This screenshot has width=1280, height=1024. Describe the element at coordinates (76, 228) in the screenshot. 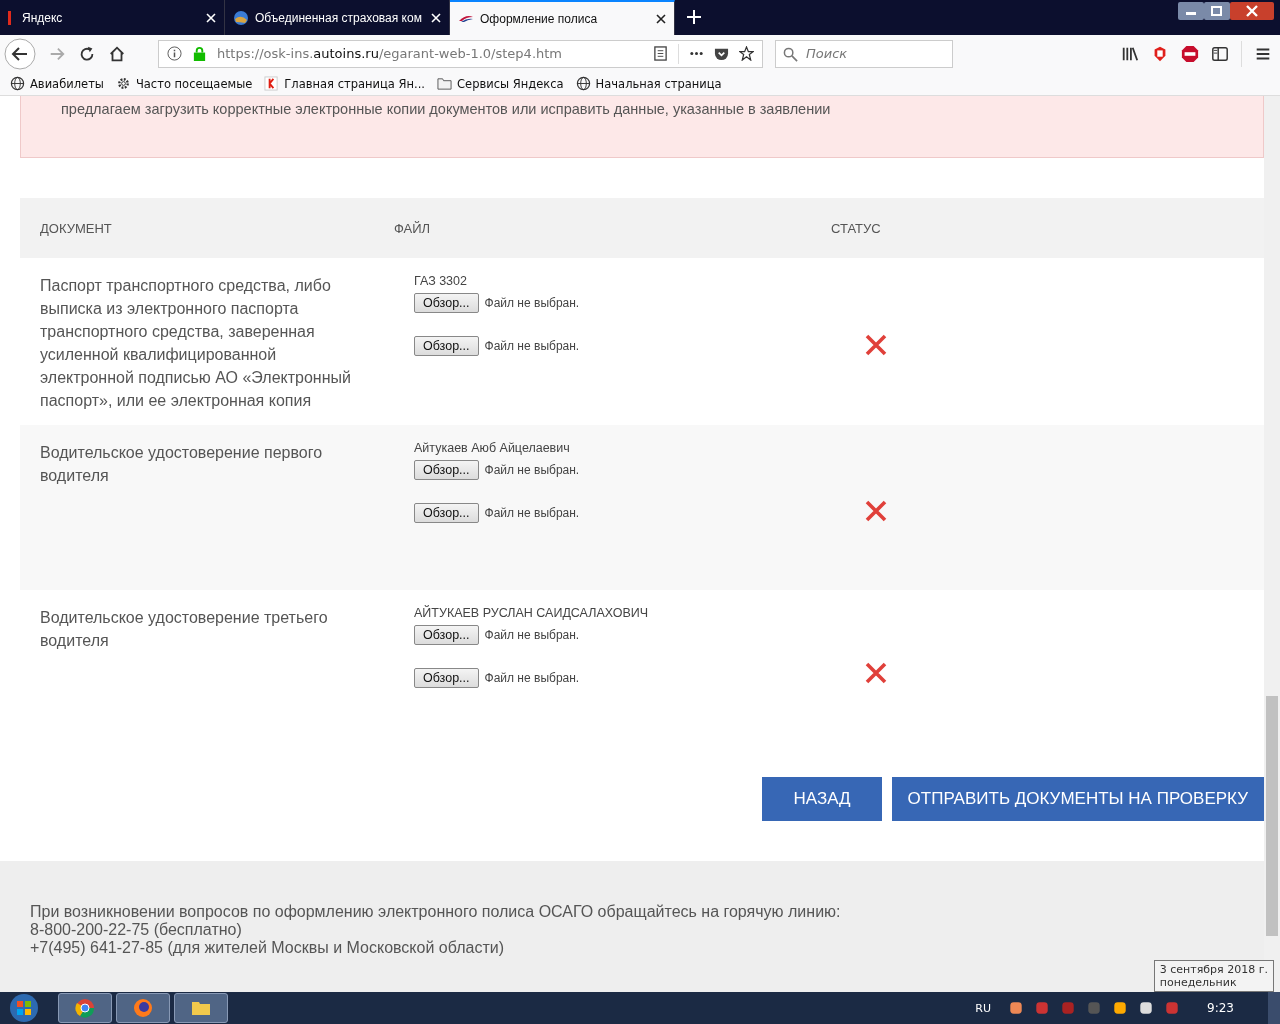

I see `column-header: ДОКУМЕНТ` at that location.